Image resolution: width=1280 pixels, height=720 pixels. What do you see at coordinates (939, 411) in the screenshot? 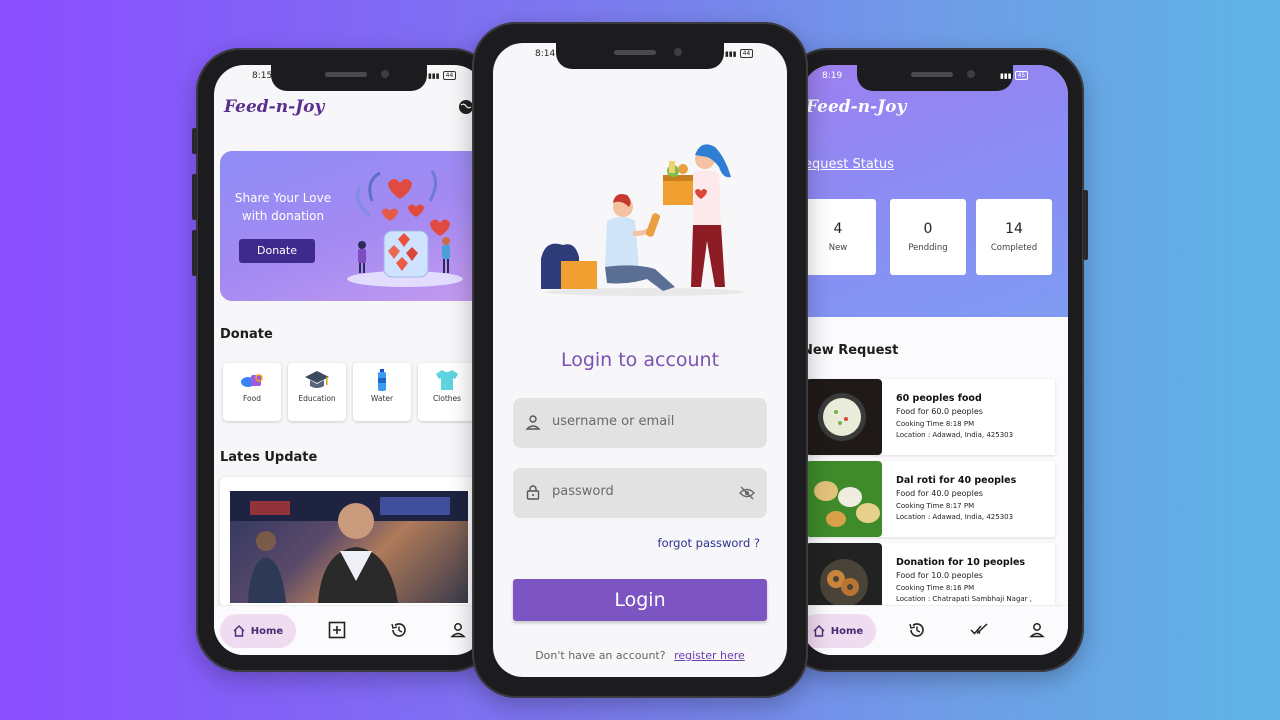
I see `request-quantity: Food for 60.0 peoples` at bounding box center [939, 411].